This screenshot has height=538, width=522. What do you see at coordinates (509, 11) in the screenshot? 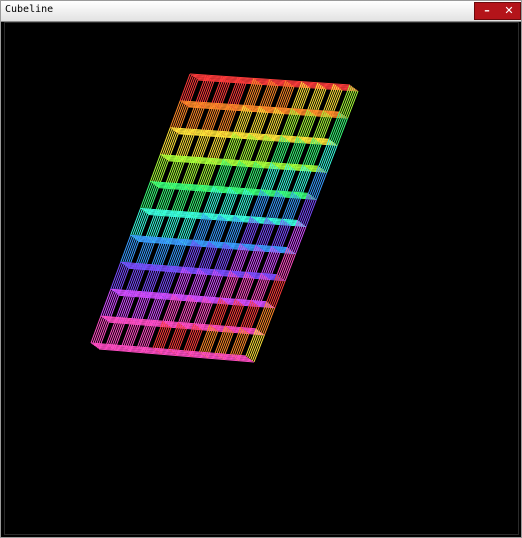
I see `close-button: ✕` at bounding box center [509, 11].